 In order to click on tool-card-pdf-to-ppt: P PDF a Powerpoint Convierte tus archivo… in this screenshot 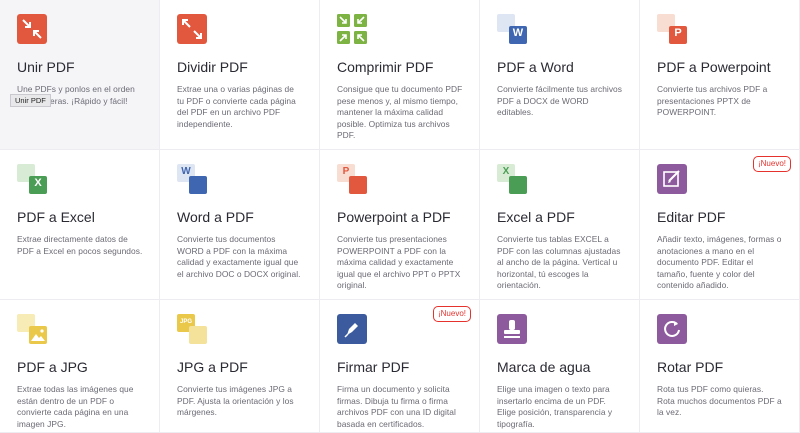, I will do `click(720, 75)`.